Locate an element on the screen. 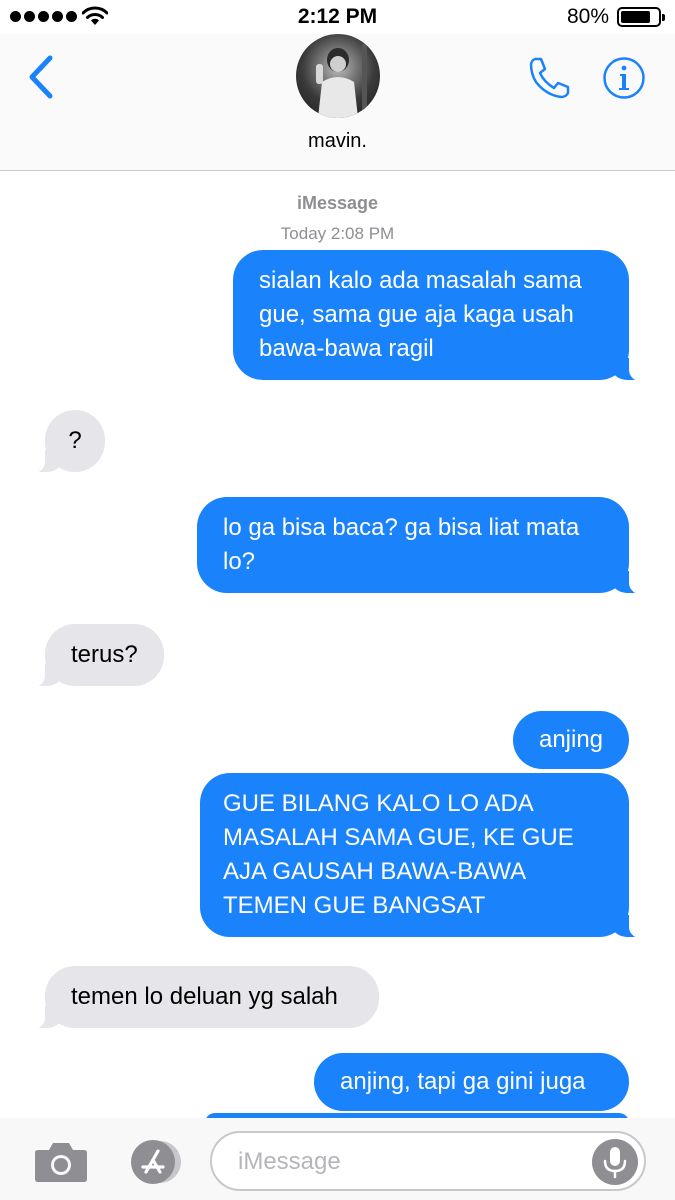 Image resolution: width=675 pixels, height=1200 pixels. avatar is located at coordinates (338, 76).